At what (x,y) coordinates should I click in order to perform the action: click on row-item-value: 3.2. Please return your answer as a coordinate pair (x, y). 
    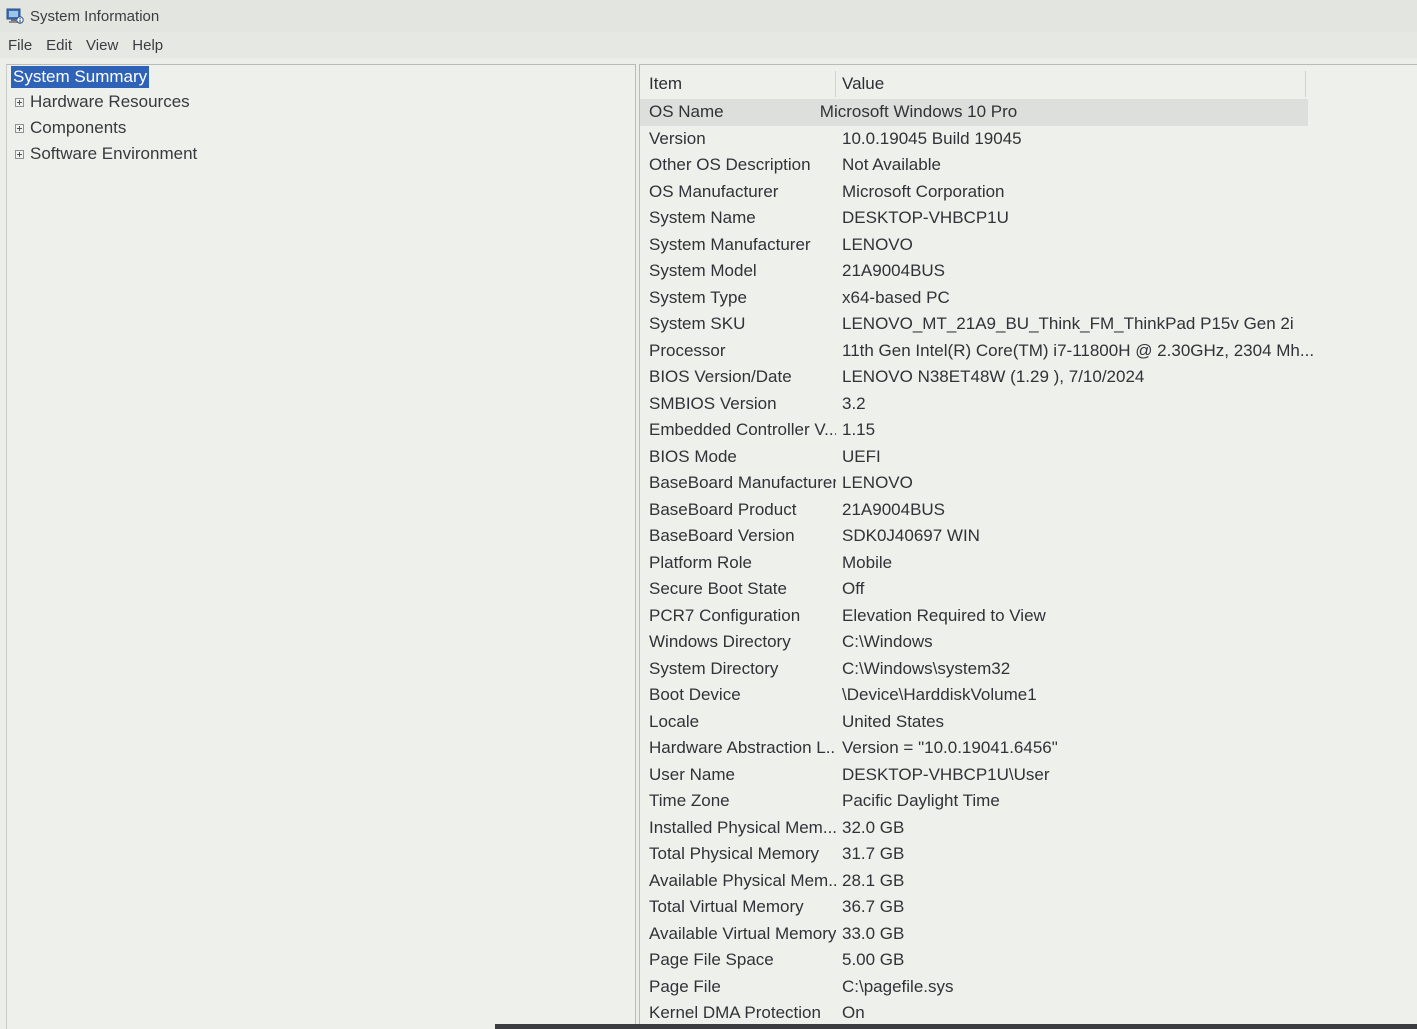
    Looking at the image, I should click on (854, 403).